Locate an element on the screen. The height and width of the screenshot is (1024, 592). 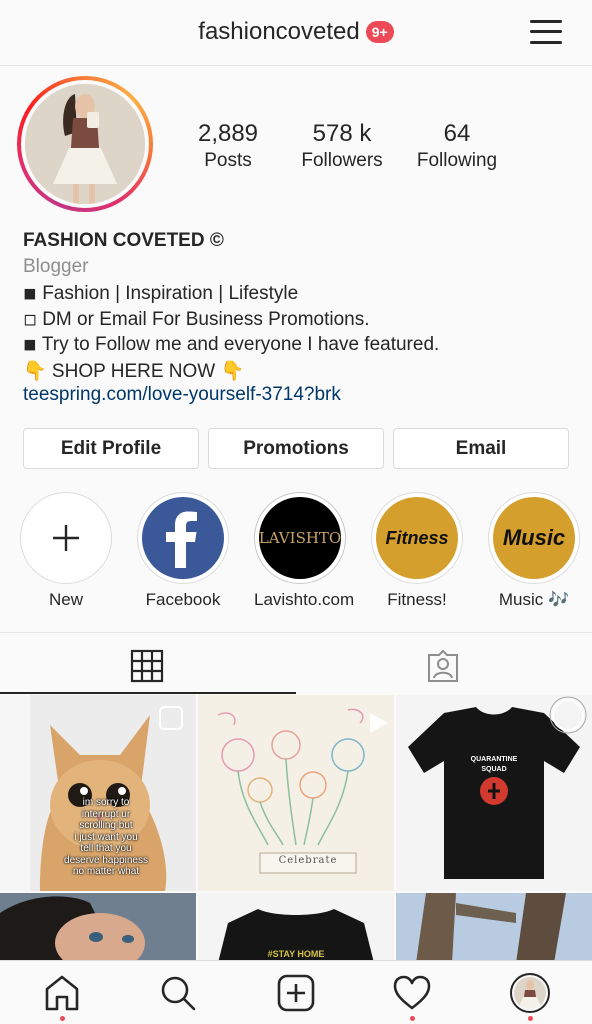
post-portrait is located at coordinates (98, 926).